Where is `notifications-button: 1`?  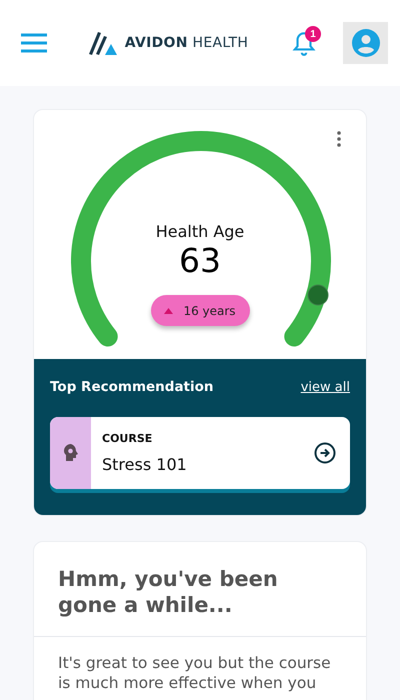
notifications-button: 1 is located at coordinates (304, 43).